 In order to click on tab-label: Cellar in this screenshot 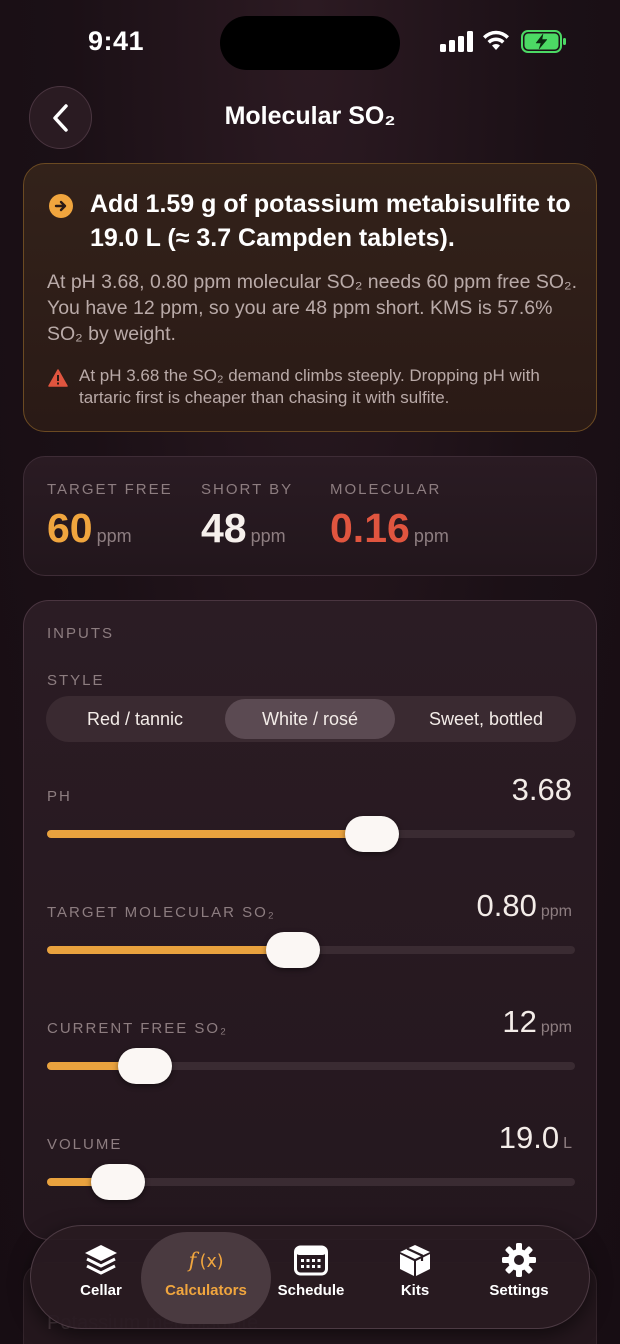, I will do `click(101, 1290)`.